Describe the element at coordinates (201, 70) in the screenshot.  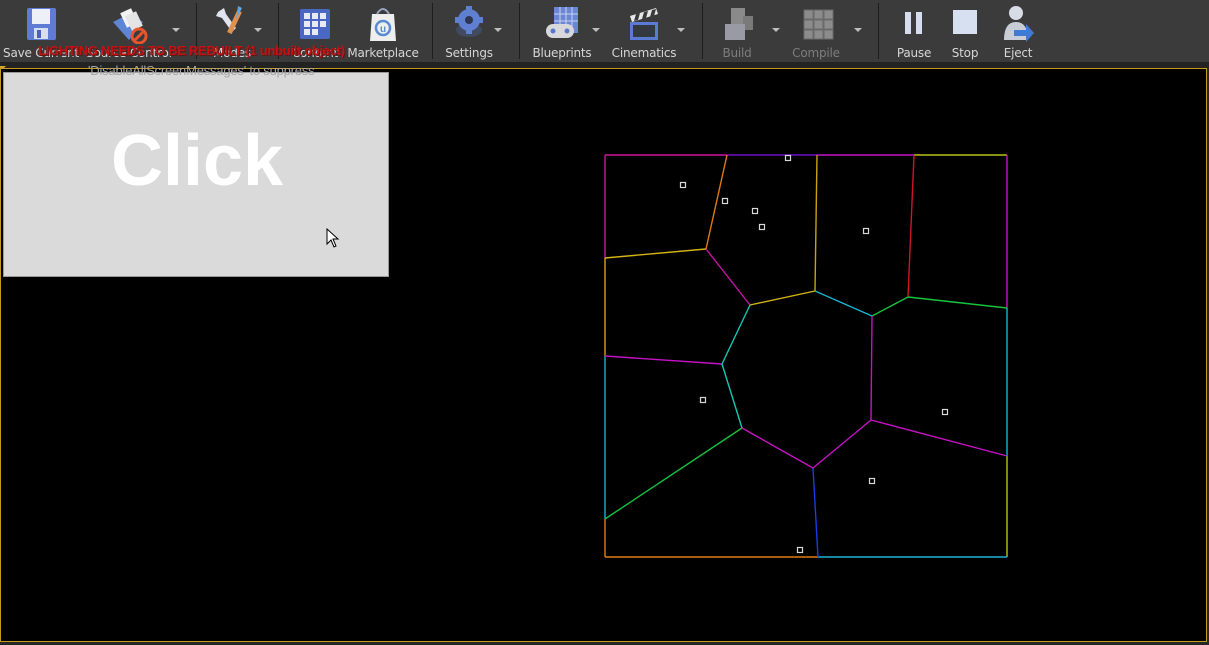
I see `suppress-messages-hint: 'DisableAllScreenMessages' to suppress` at that location.